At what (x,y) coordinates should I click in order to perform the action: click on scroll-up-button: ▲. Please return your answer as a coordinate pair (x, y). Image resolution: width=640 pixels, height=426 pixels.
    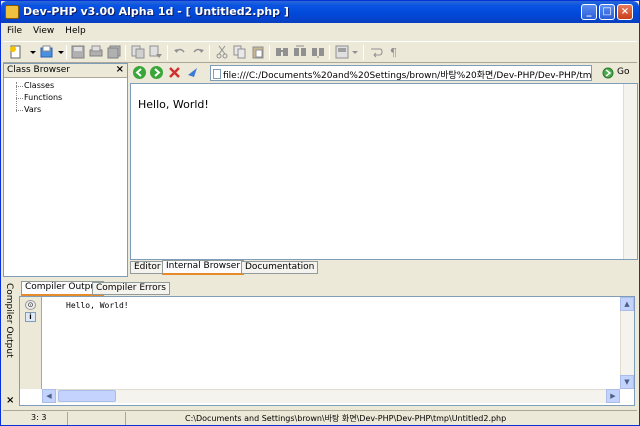
    Looking at the image, I should click on (627, 304).